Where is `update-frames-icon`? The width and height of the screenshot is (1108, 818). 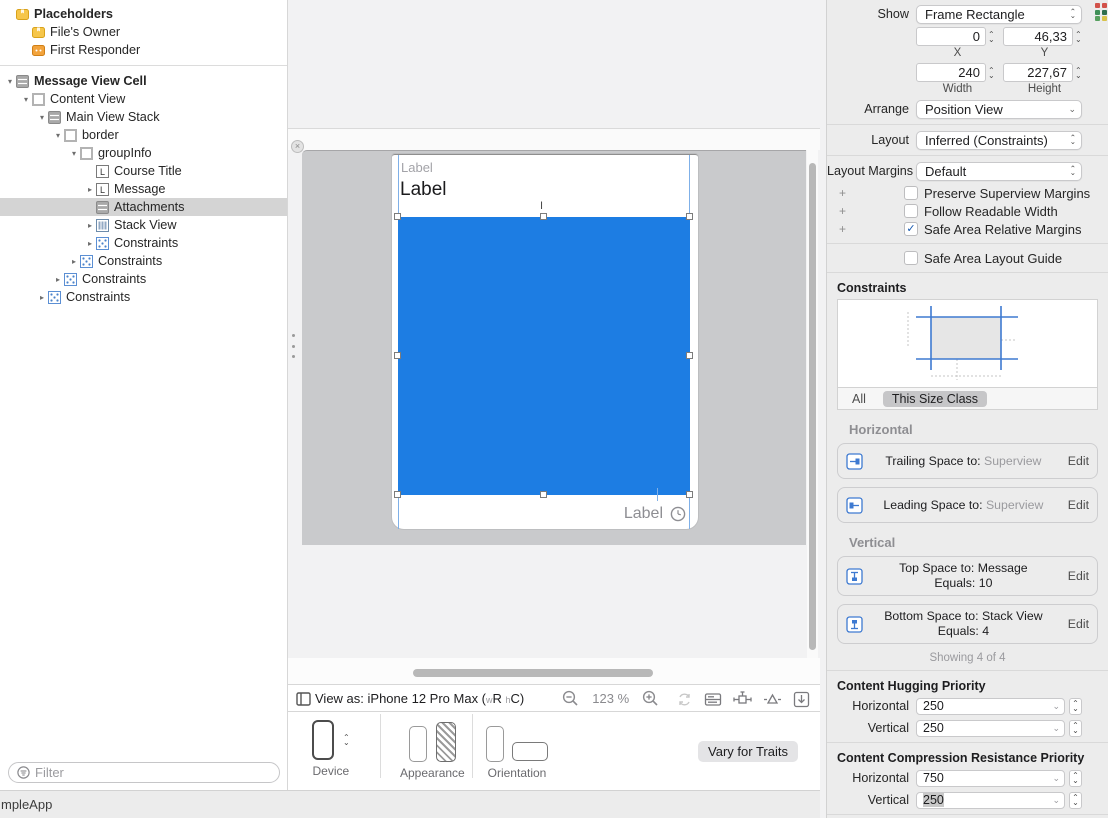
update-frames-icon is located at coordinates (684, 699).